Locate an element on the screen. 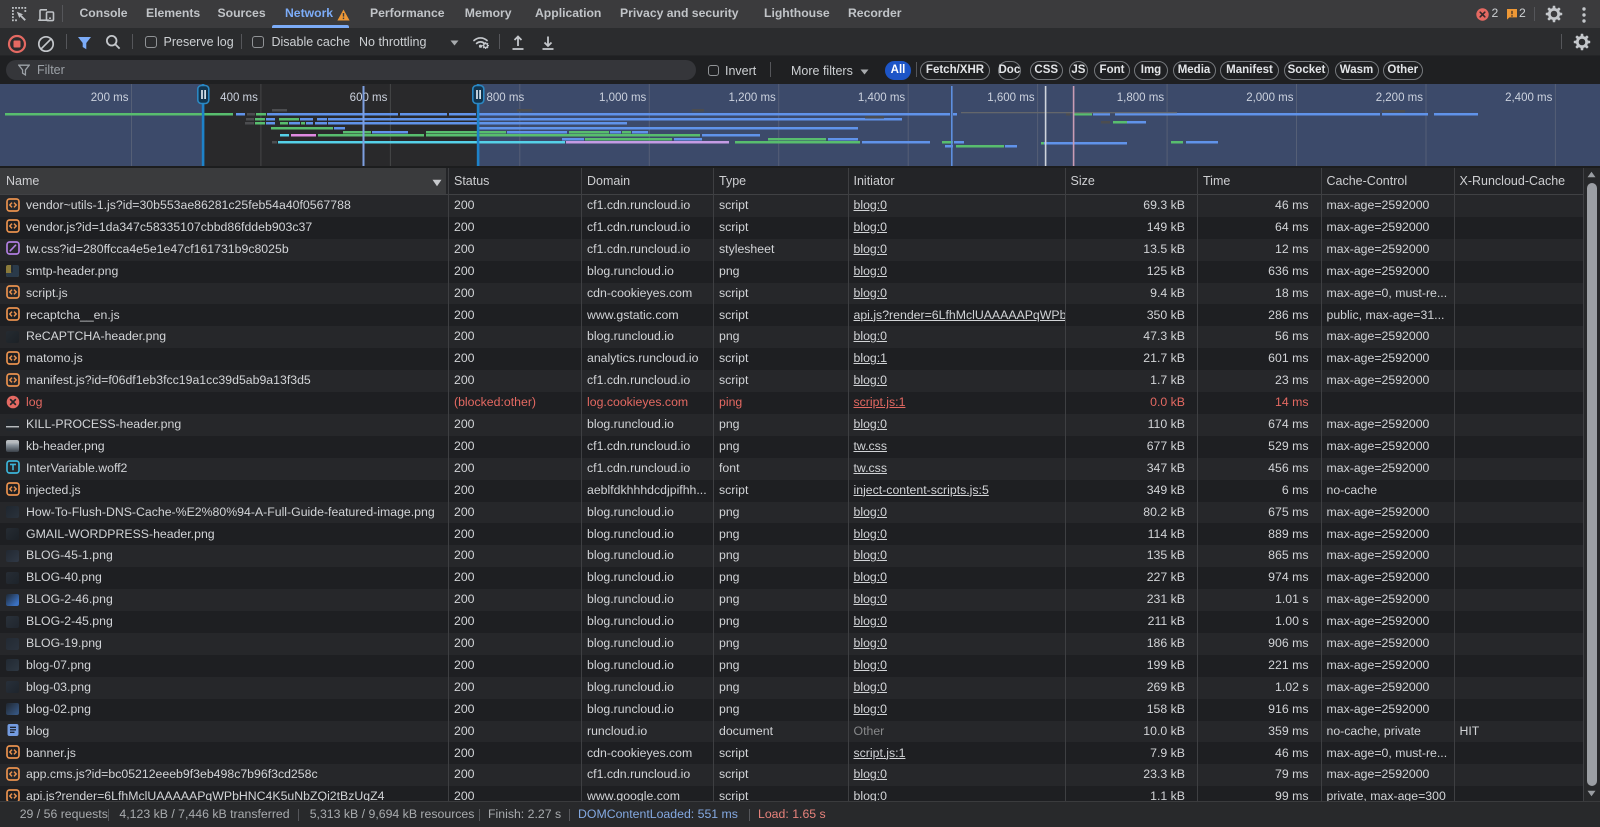 This screenshot has height=827, width=1600. svg-text: 1,600 ms is located at coordinates (1011, 98).